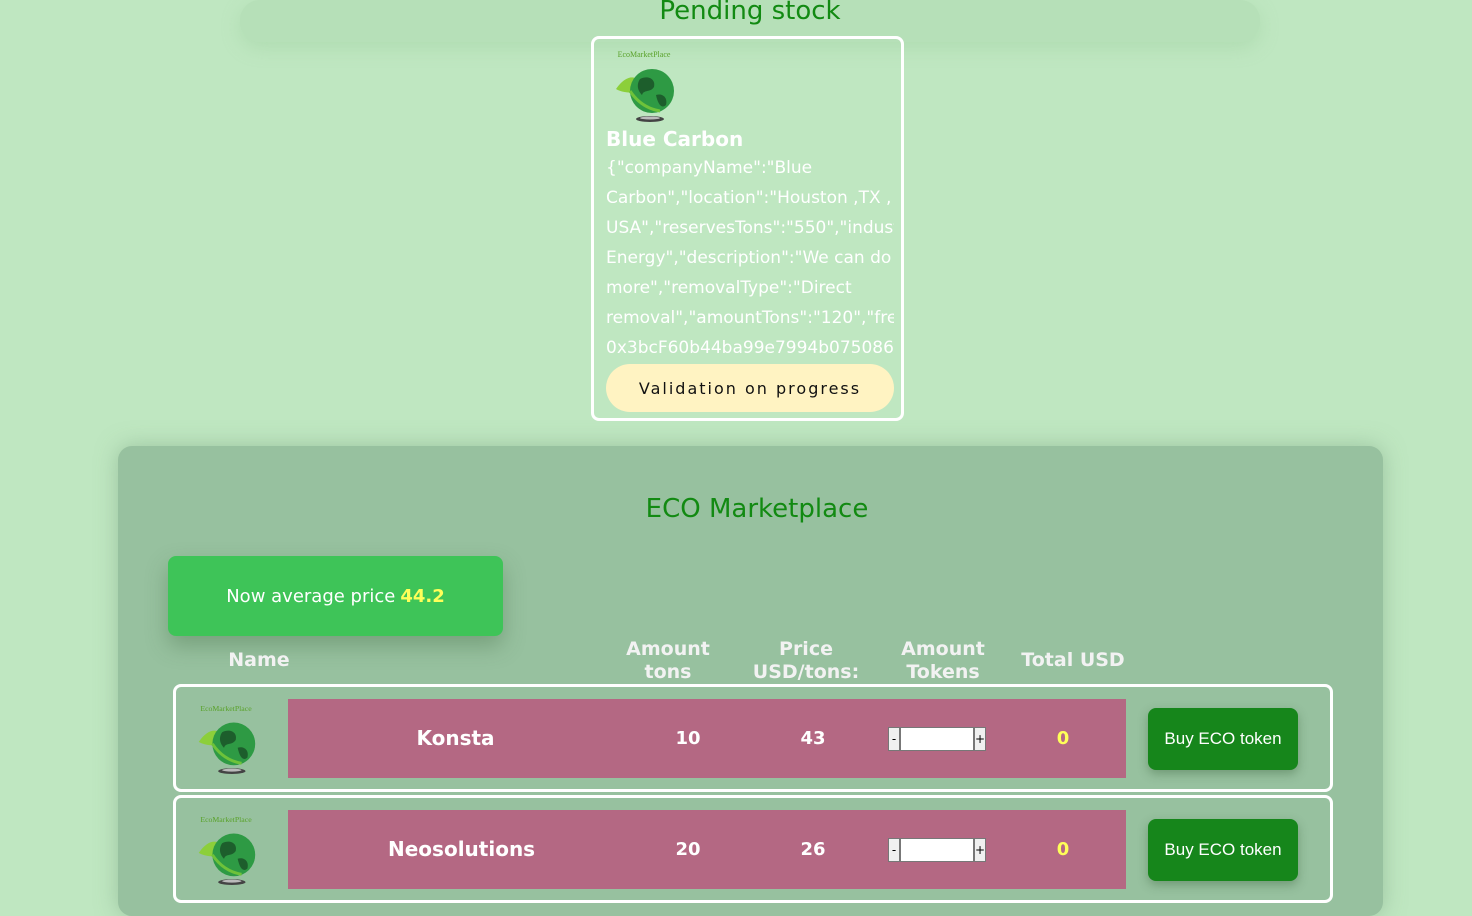 The image size is (1472, 916). Describe the element at coordinates (259, 660) in the screenshot. I see `column-header-name: Name` at that location.